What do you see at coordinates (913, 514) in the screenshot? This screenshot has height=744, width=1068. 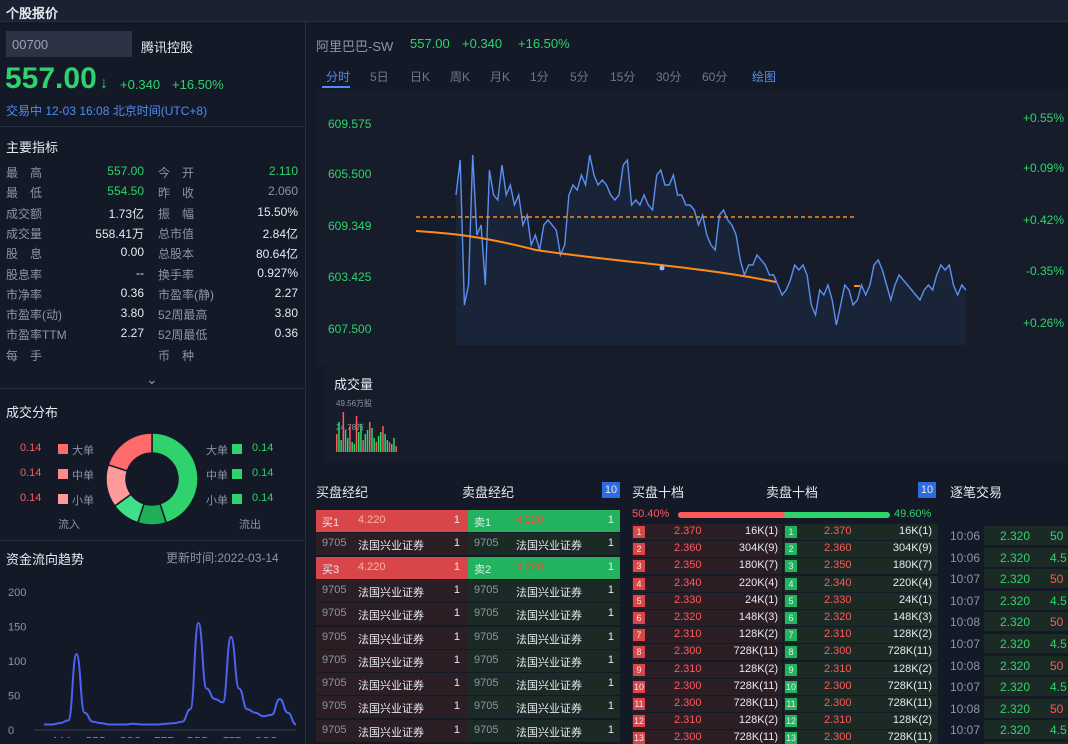 I see `sell-ratio-pct: 49.60%` at bounding box center [913, 514].